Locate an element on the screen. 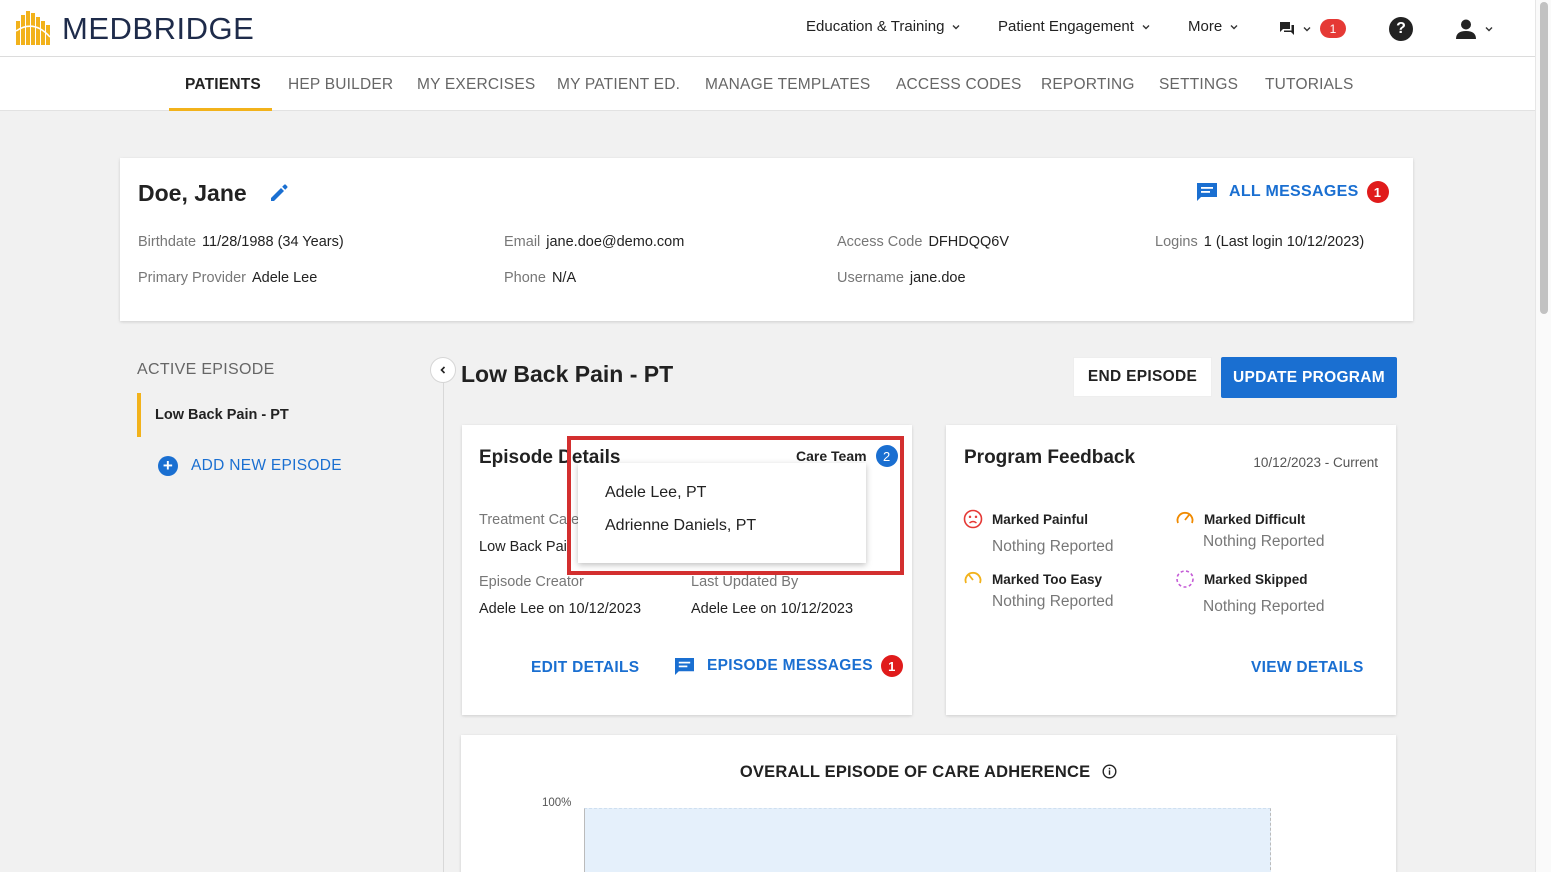  email-label: Email is located at coordinates (522, 242).